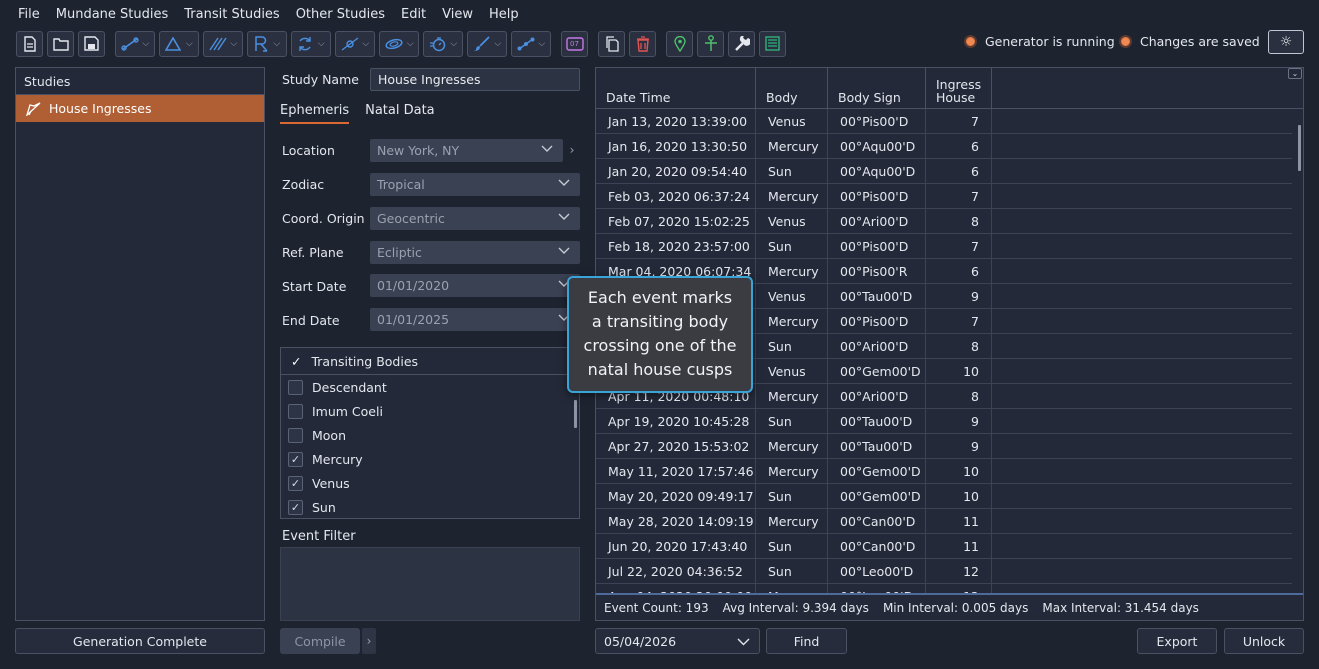 Image resolution: width=1319 pixels, height=669 pixels. I want to click on table-row: Jul 22, 2020 04:36:52 Sun 00°Leo00'D 12, so click(944, 571).